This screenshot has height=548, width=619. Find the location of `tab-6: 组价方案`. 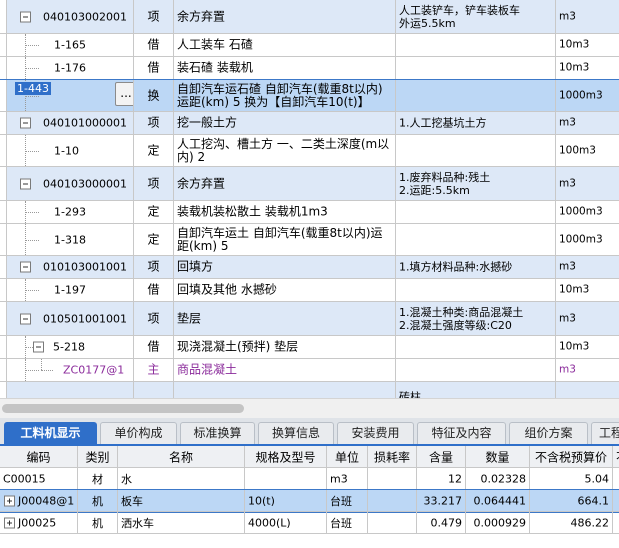

tab-6: 组价方案 is located at coordinates (548, 433).